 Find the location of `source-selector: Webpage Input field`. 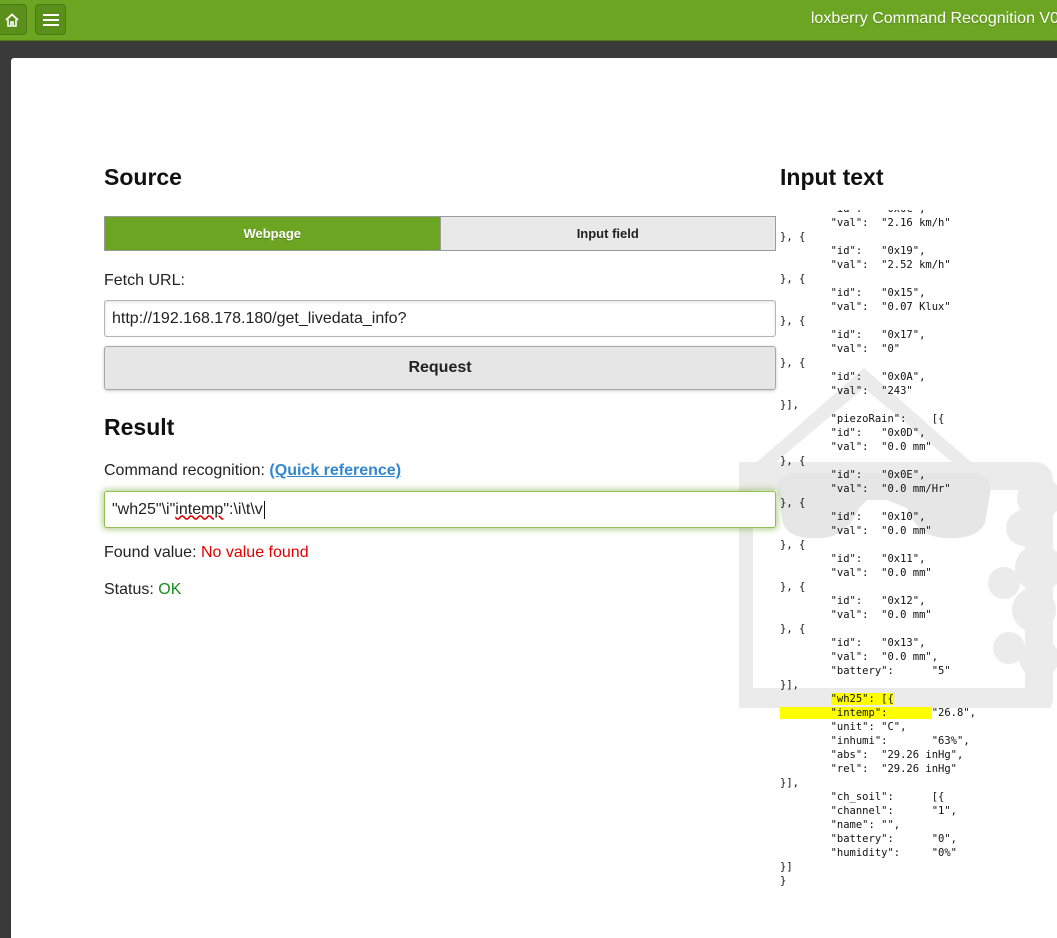

source-selector: Webpage Input field is located at coordinates (440, 233).